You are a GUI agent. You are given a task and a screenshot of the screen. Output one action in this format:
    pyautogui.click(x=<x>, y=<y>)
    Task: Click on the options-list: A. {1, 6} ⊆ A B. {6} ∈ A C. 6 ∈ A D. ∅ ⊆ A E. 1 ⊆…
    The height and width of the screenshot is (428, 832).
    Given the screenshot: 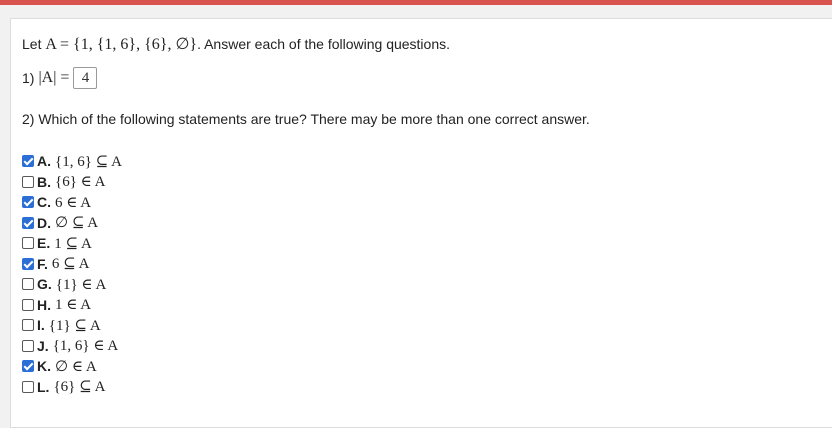 What is the action you would take?
    pyautogui.click(x=72, y=274)
    